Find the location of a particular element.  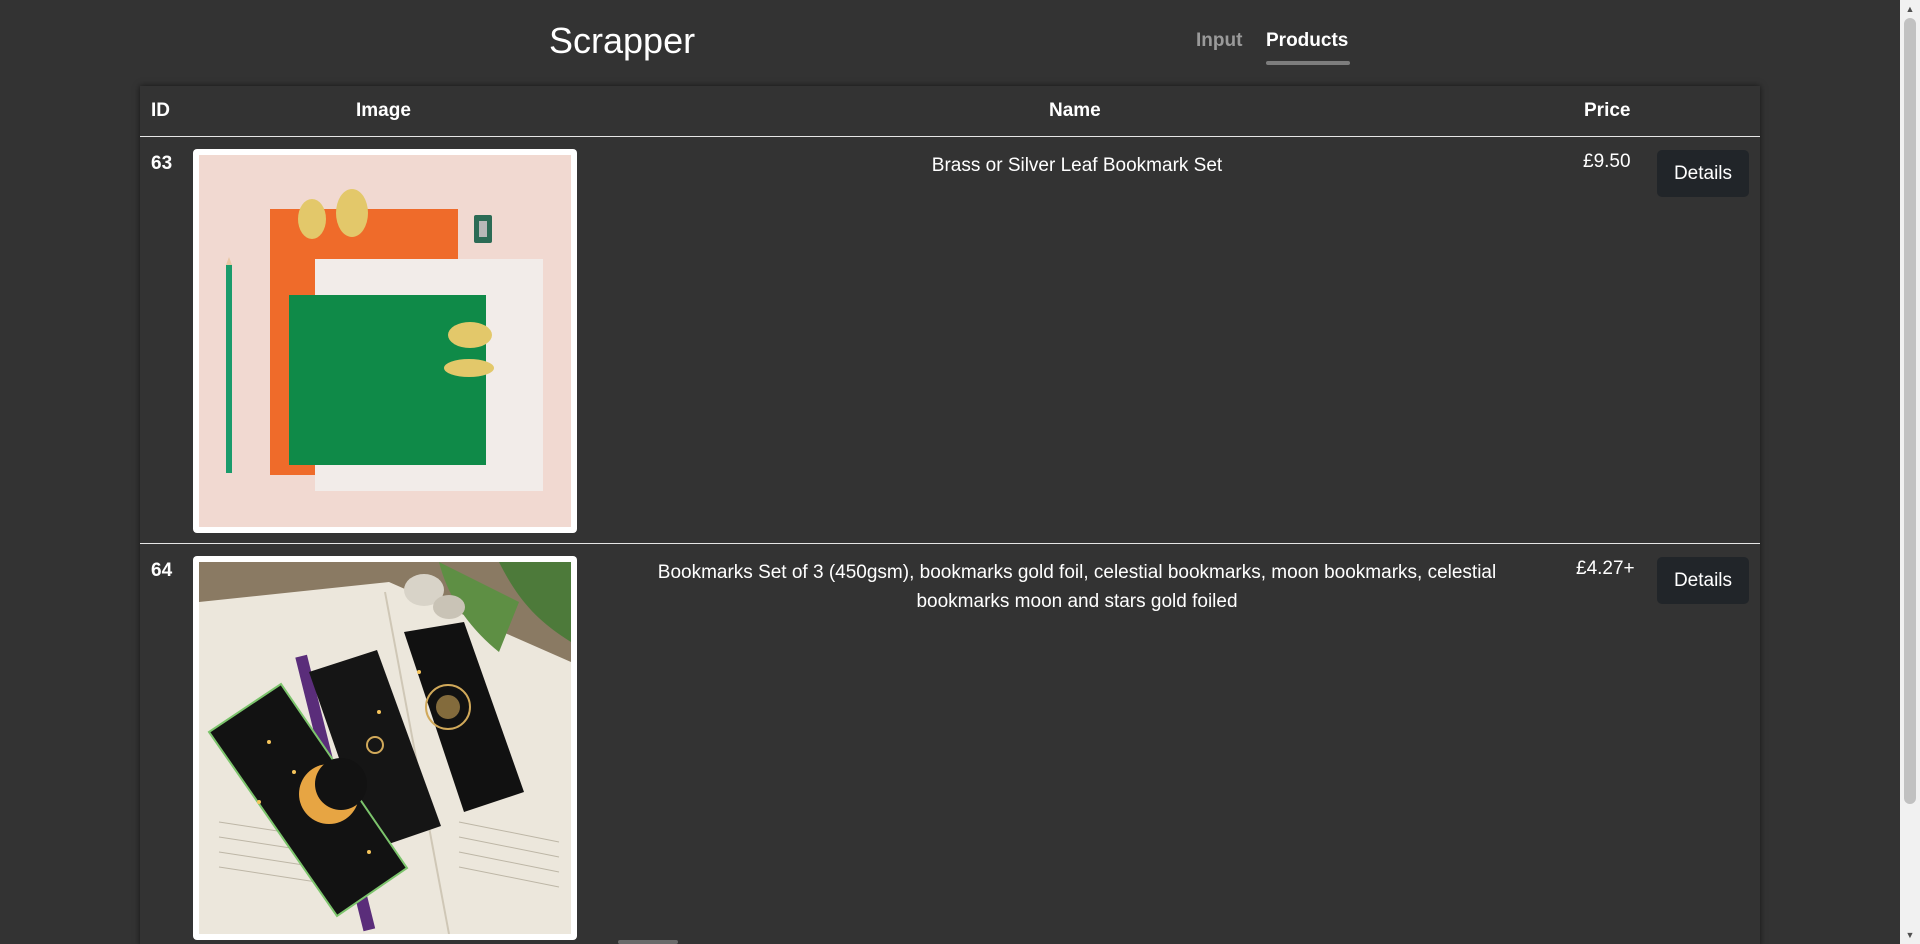

scroll-down-icon: ▼ is located at coordinates (1910, 935).